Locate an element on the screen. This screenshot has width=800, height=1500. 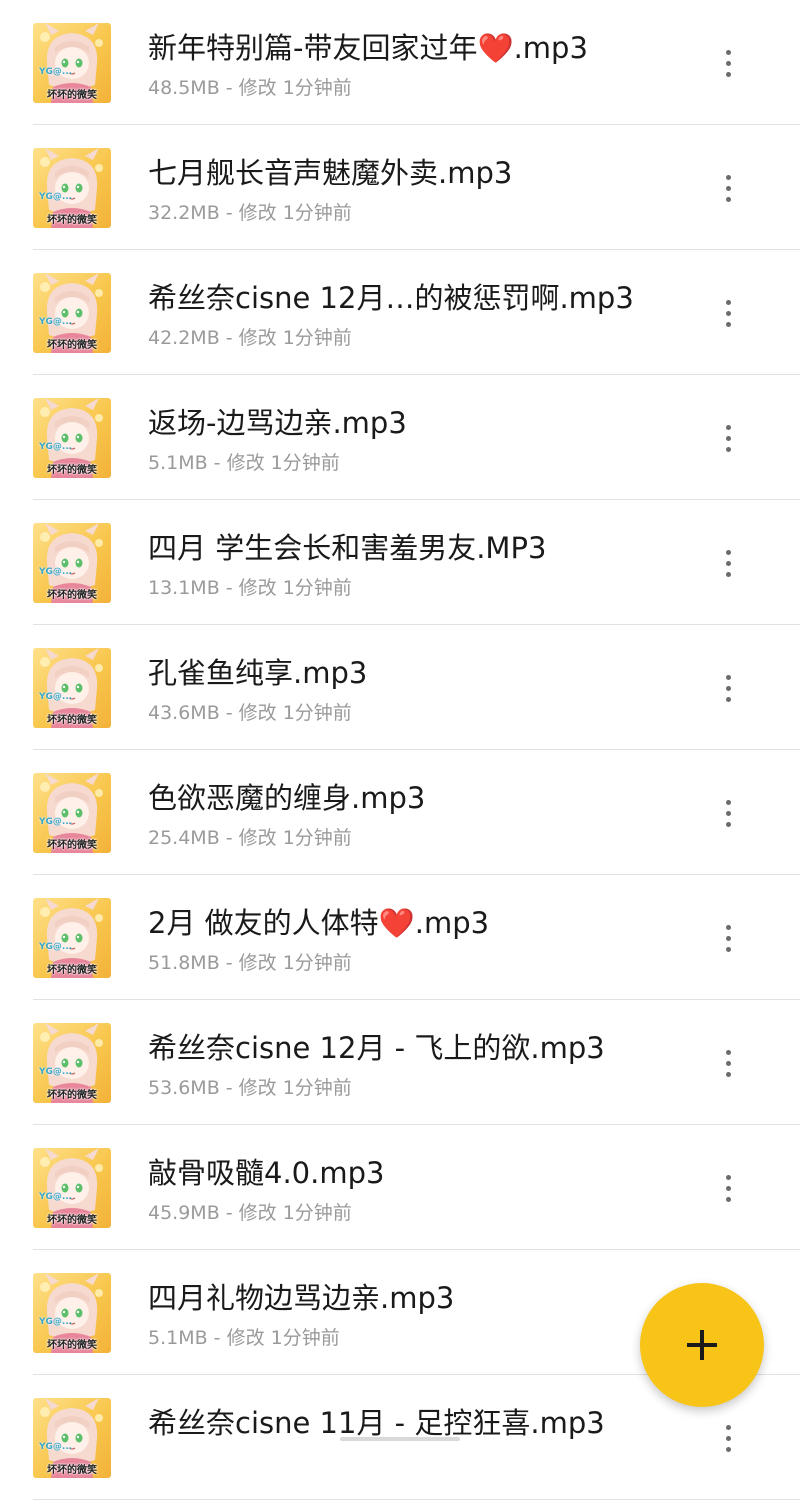
file-row: YG@... 坏坏的微笑 返场-边骂边亲.mp3 5.1MB - 修改 1分钟前 is located at coordinates (400, 437).